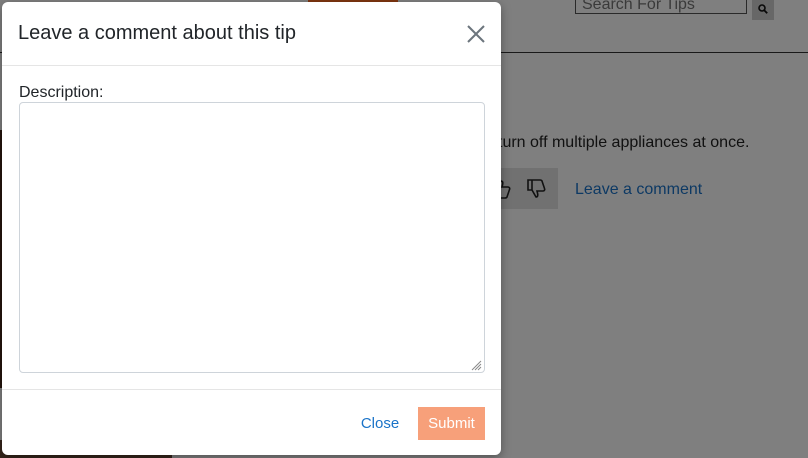 The width and height of the screenshot is (808, 458). What do you see at coordinates (476, 365) in the screenshot?
I see `resize-grip-icon` at bounding box center [476, 365].